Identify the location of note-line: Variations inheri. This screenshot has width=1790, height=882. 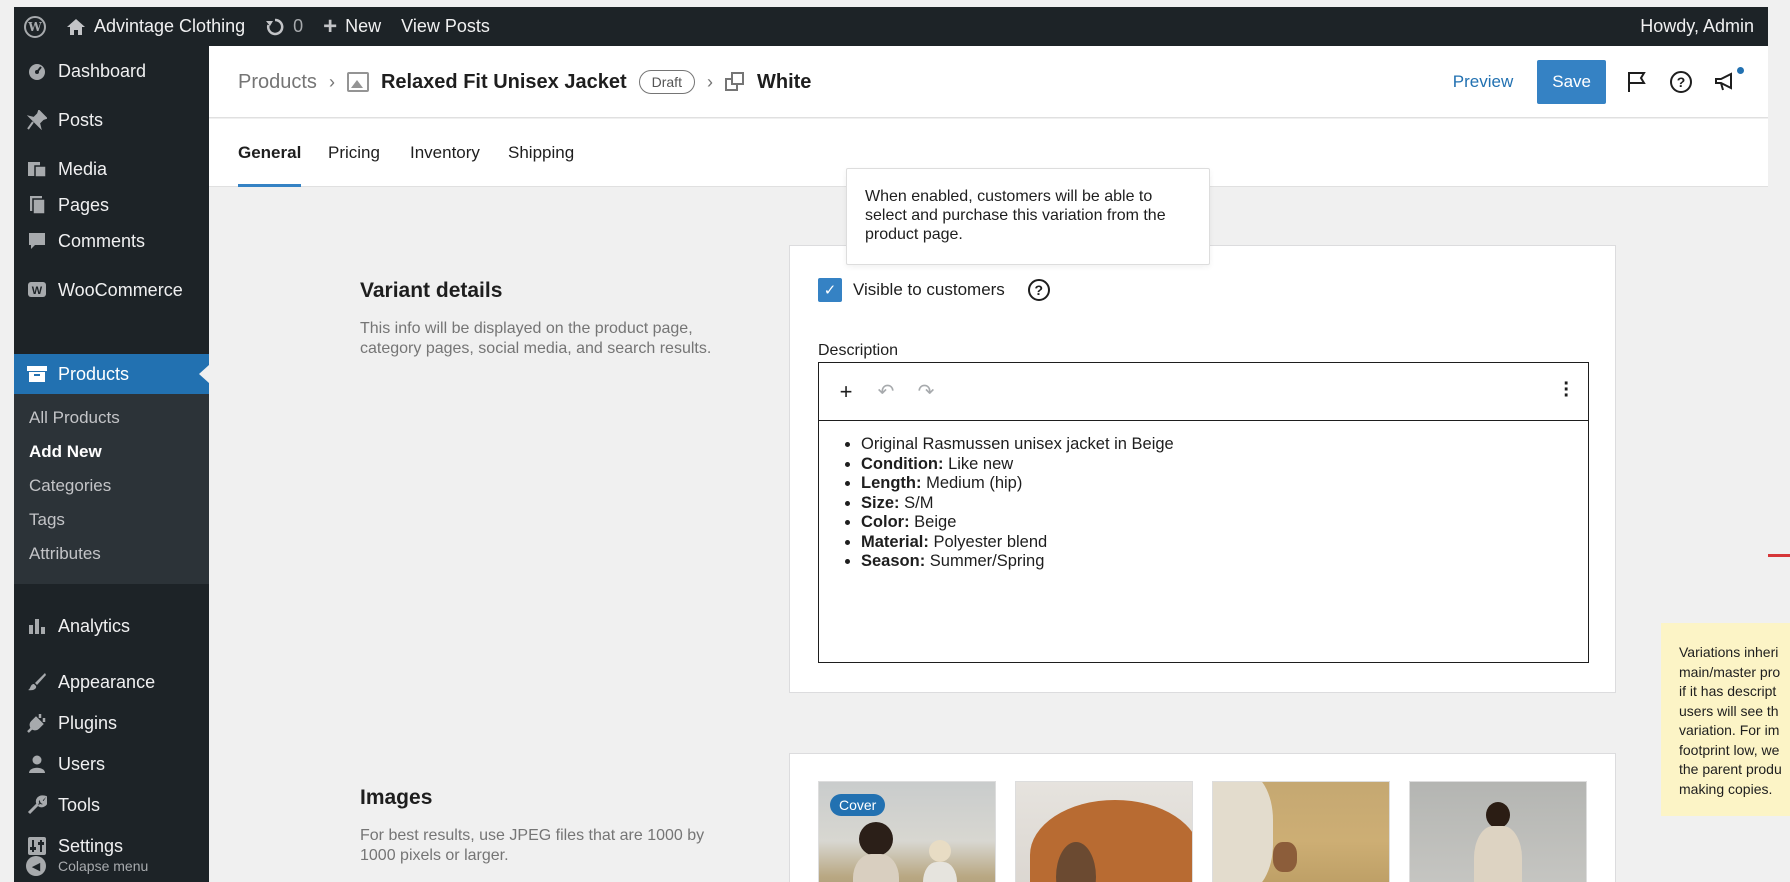
(1729, 652).